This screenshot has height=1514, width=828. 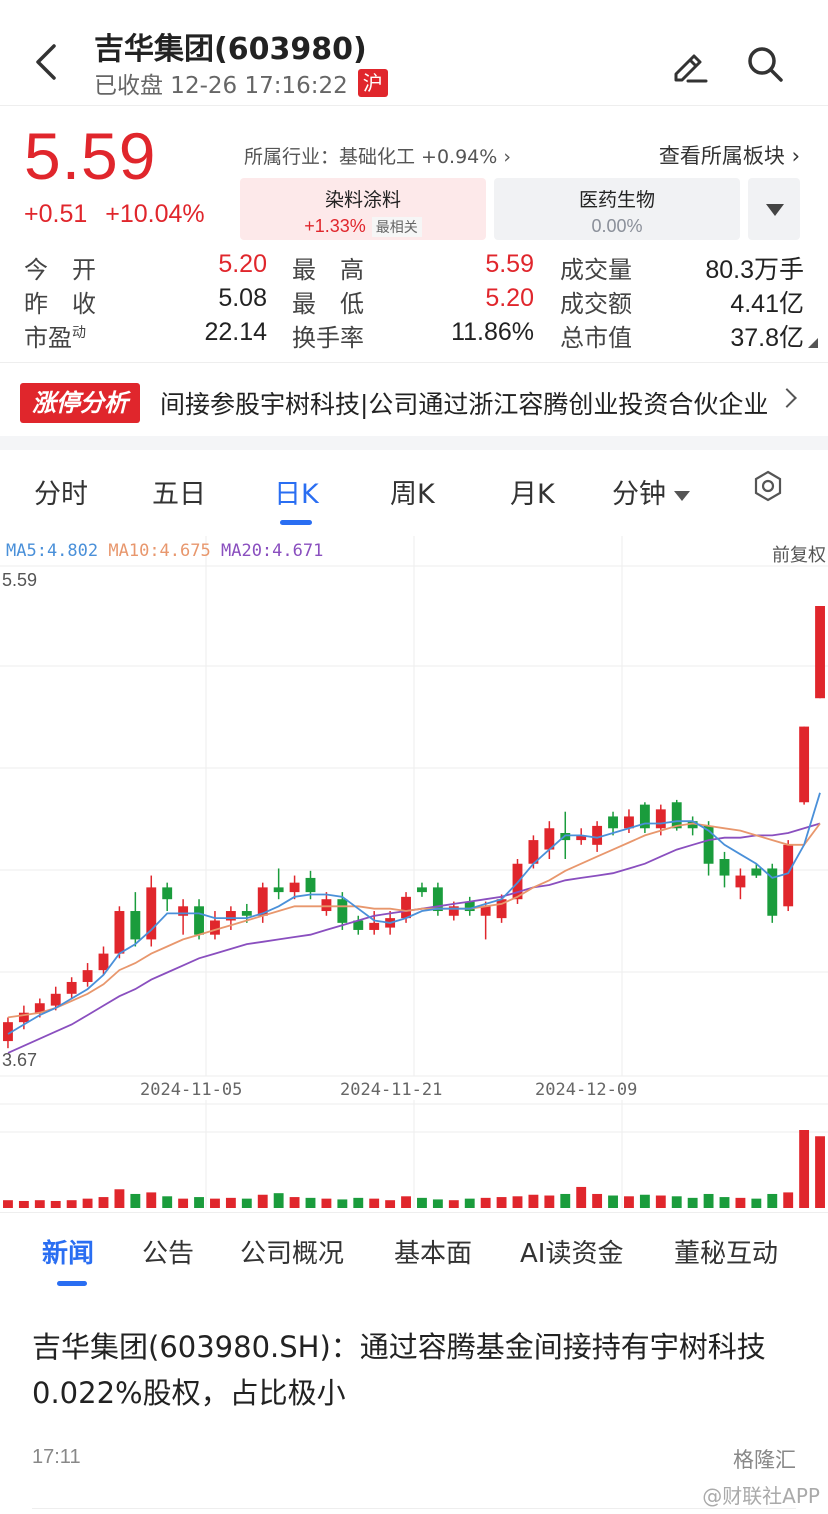 What do you see at coordinates (20, 1060) in the screenshot?
I see `y-min-label: 3.67` at bounding box center [20, 1060].